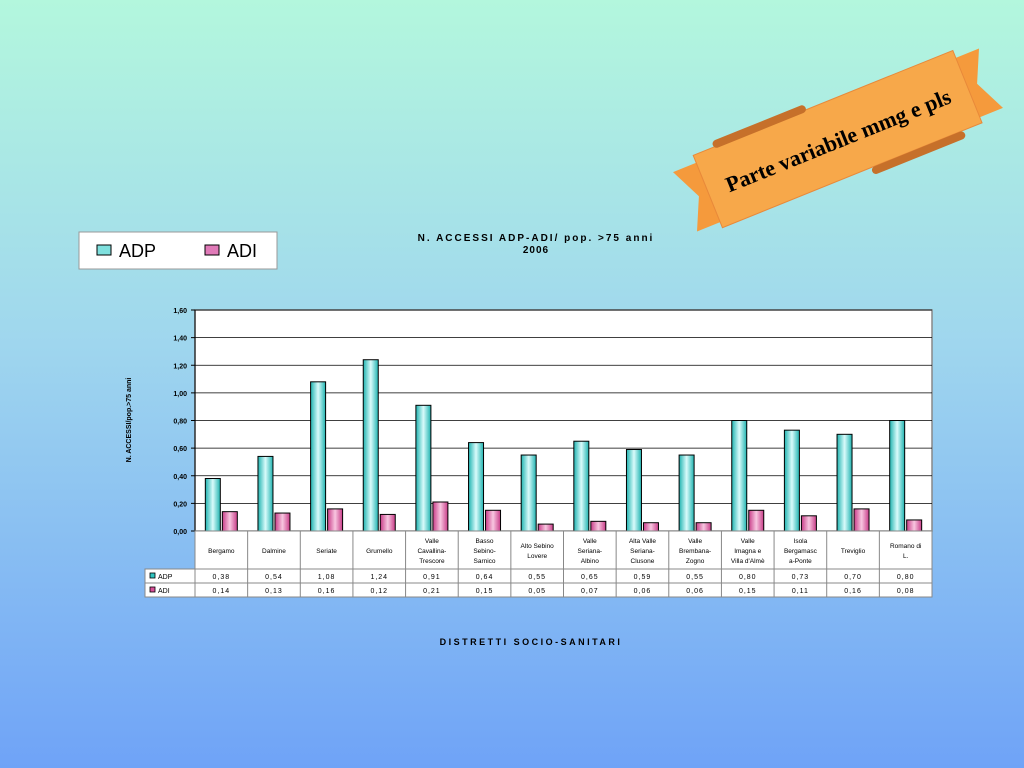 The width and height of the screenshot is (1024, 768). I want to click on table-value: 0,73, so click(801, 577).